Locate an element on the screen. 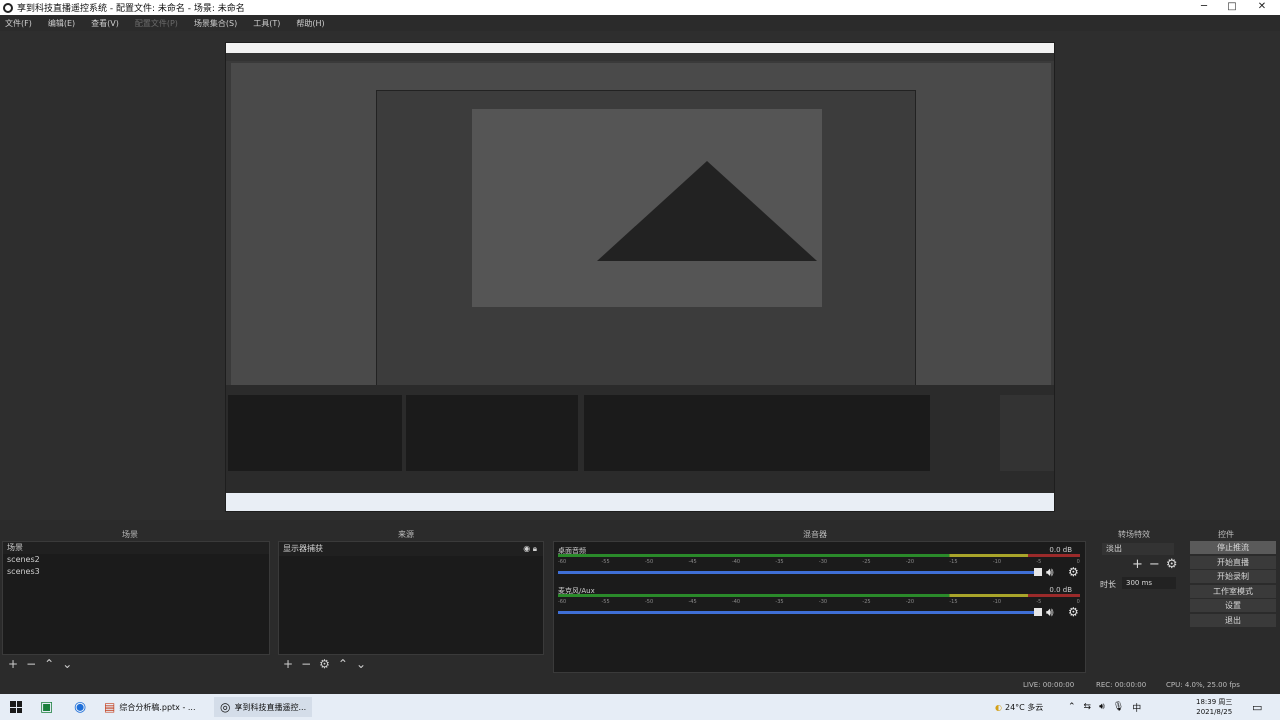 The image size is (1280, 720). app-logo-icon is located at coordinates (8, 7).